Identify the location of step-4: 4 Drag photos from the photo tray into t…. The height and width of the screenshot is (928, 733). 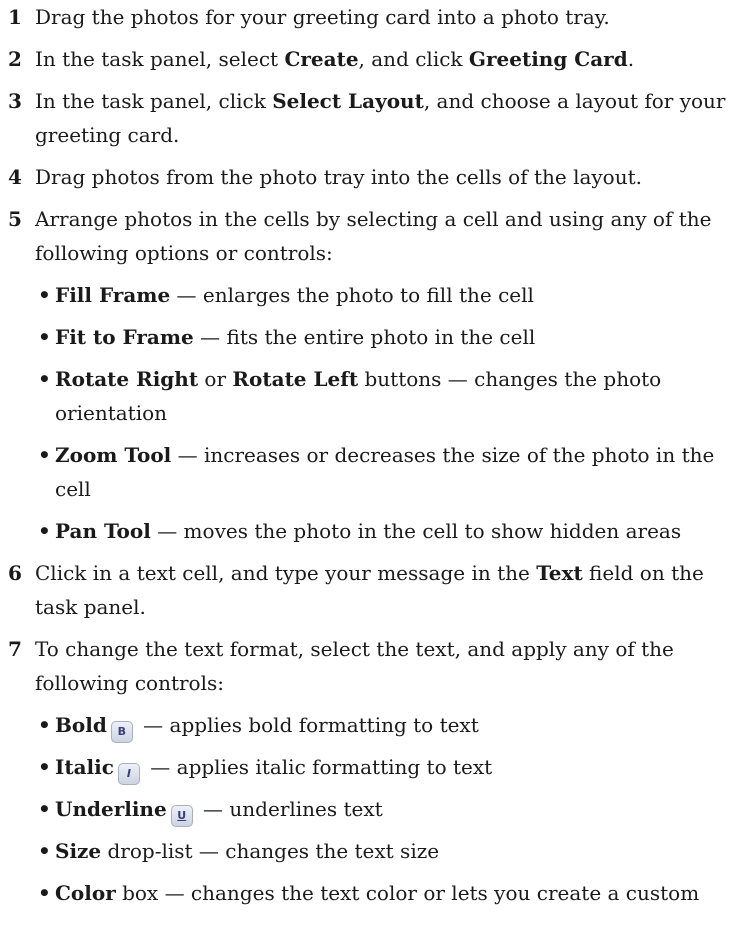
(368, 177).